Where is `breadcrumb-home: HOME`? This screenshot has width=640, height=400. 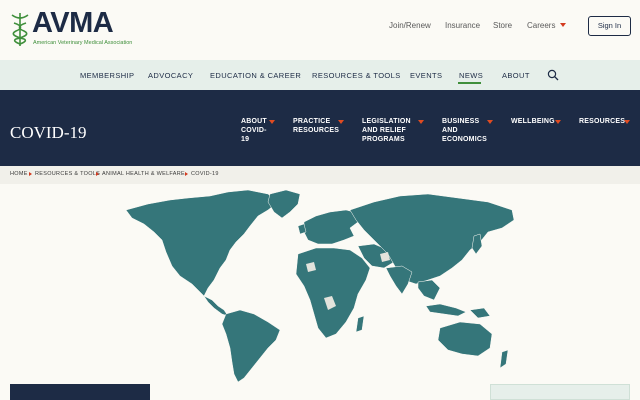
breadcrumb-home: HOME is located at coordinates (19, 174).